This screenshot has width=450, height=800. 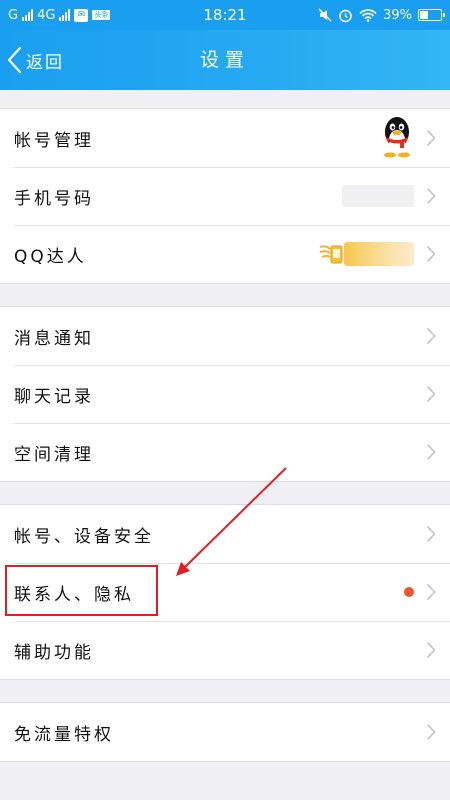 What do you see at coordinates (50, 256) in the screenshot?
I see `settings-item-label: QQ达人` at bounding box center [50, 256].